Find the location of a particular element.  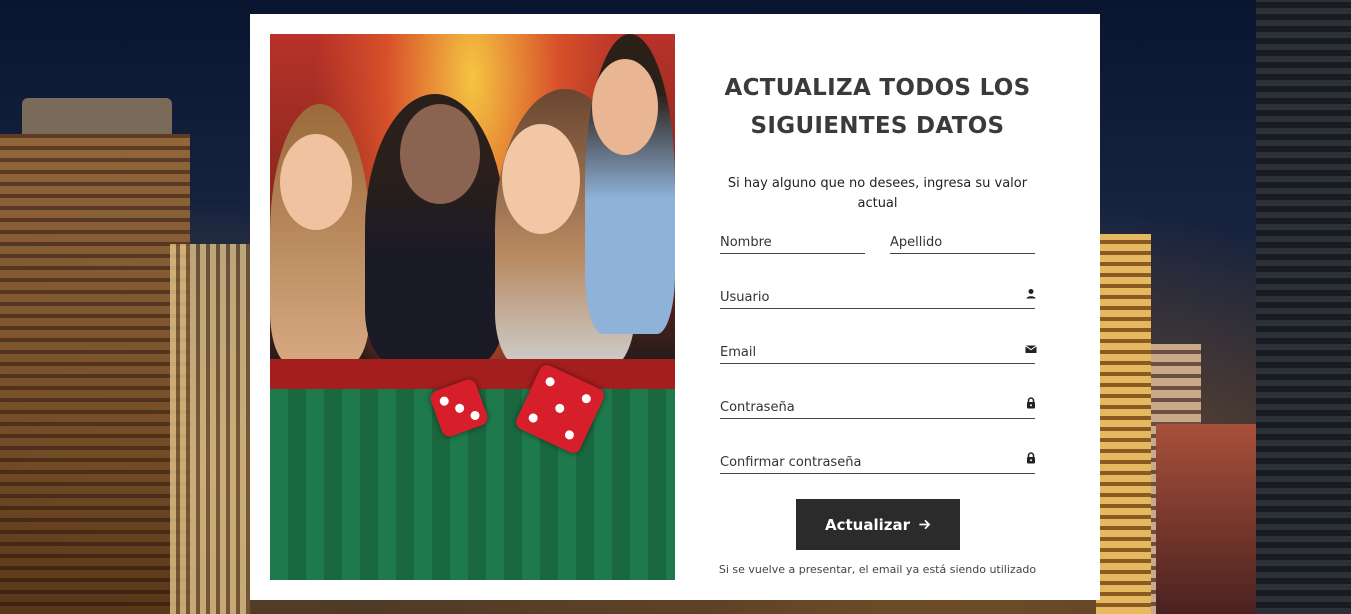

user-icon is located at coordinates (1031, 294).